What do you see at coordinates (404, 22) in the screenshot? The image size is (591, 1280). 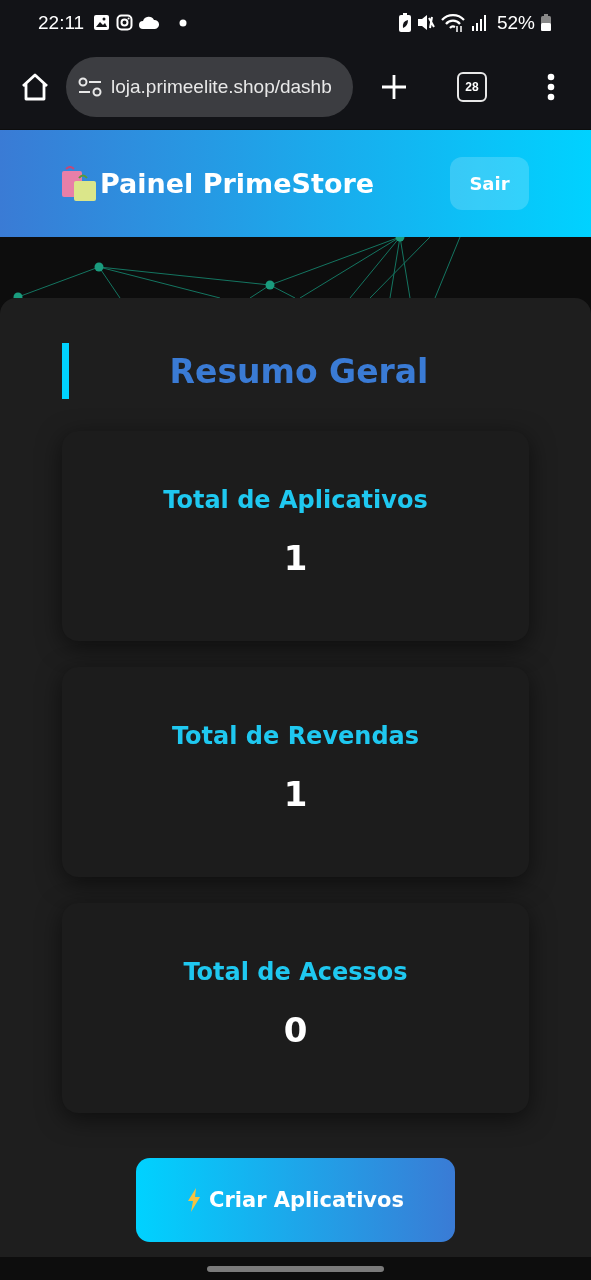 I see `battery-saver-icon` at bounding box center [404, 22].